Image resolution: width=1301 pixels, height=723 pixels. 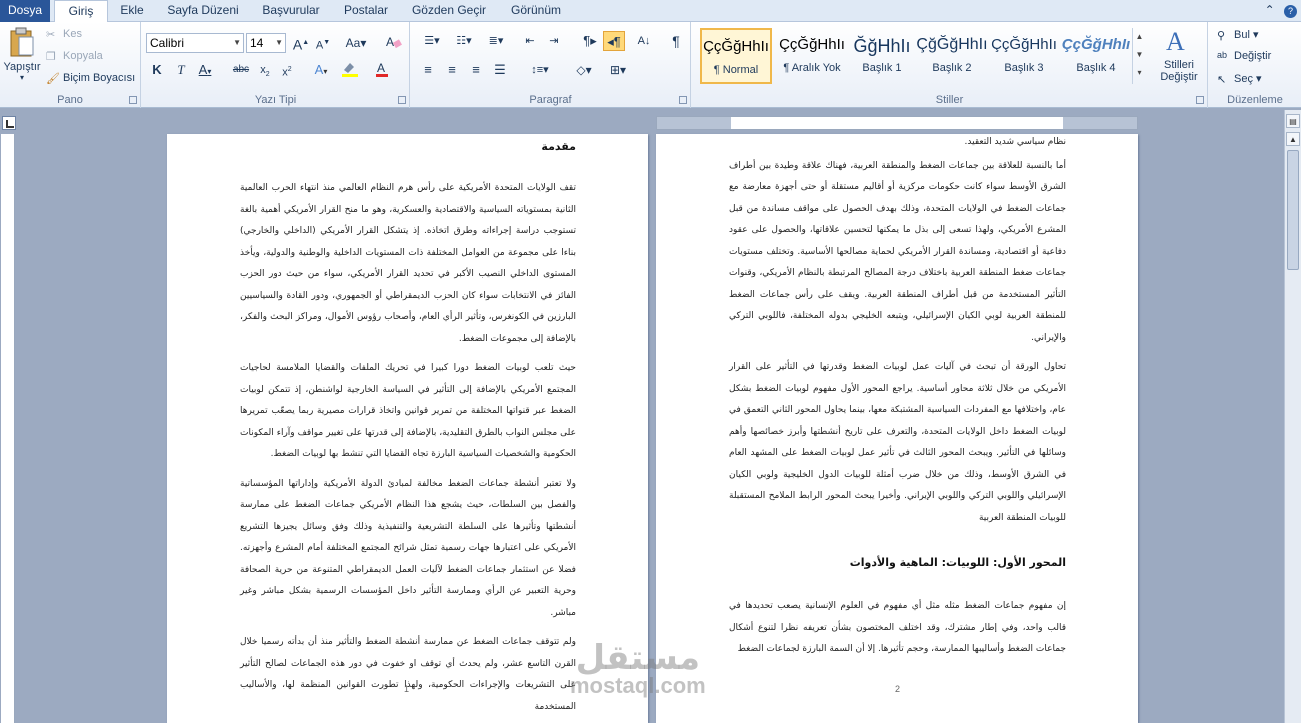 What do you see at coordinates (1239, 79) in the screenshot?
I see `select-button: ↖ Seç ▾` at bounding box center [1239, 79].